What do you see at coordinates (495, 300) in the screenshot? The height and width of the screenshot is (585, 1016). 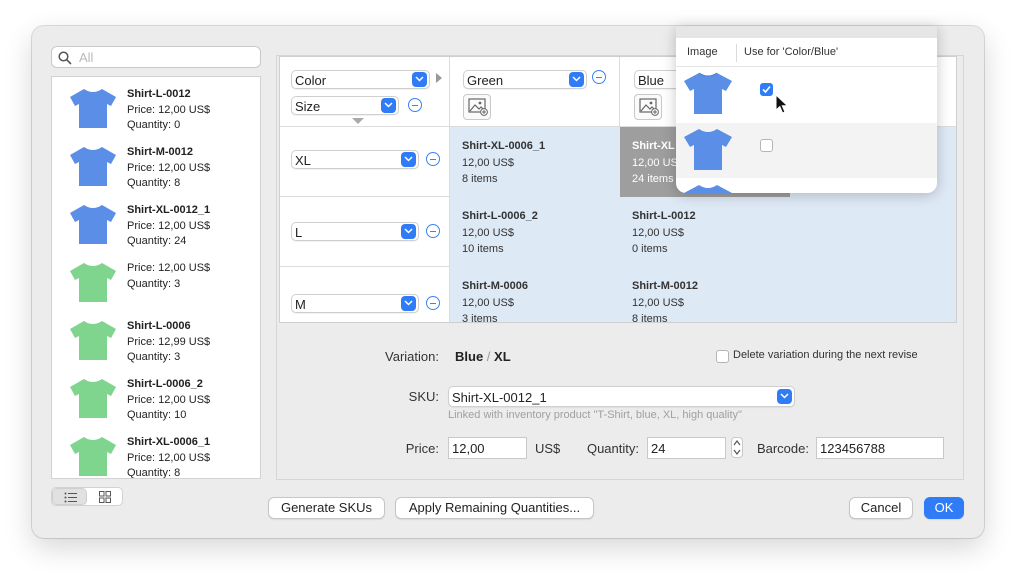 I see `cell-text: Shirt-M-0006 12,00 US$ 3 items` at bounding box center [495, 300].